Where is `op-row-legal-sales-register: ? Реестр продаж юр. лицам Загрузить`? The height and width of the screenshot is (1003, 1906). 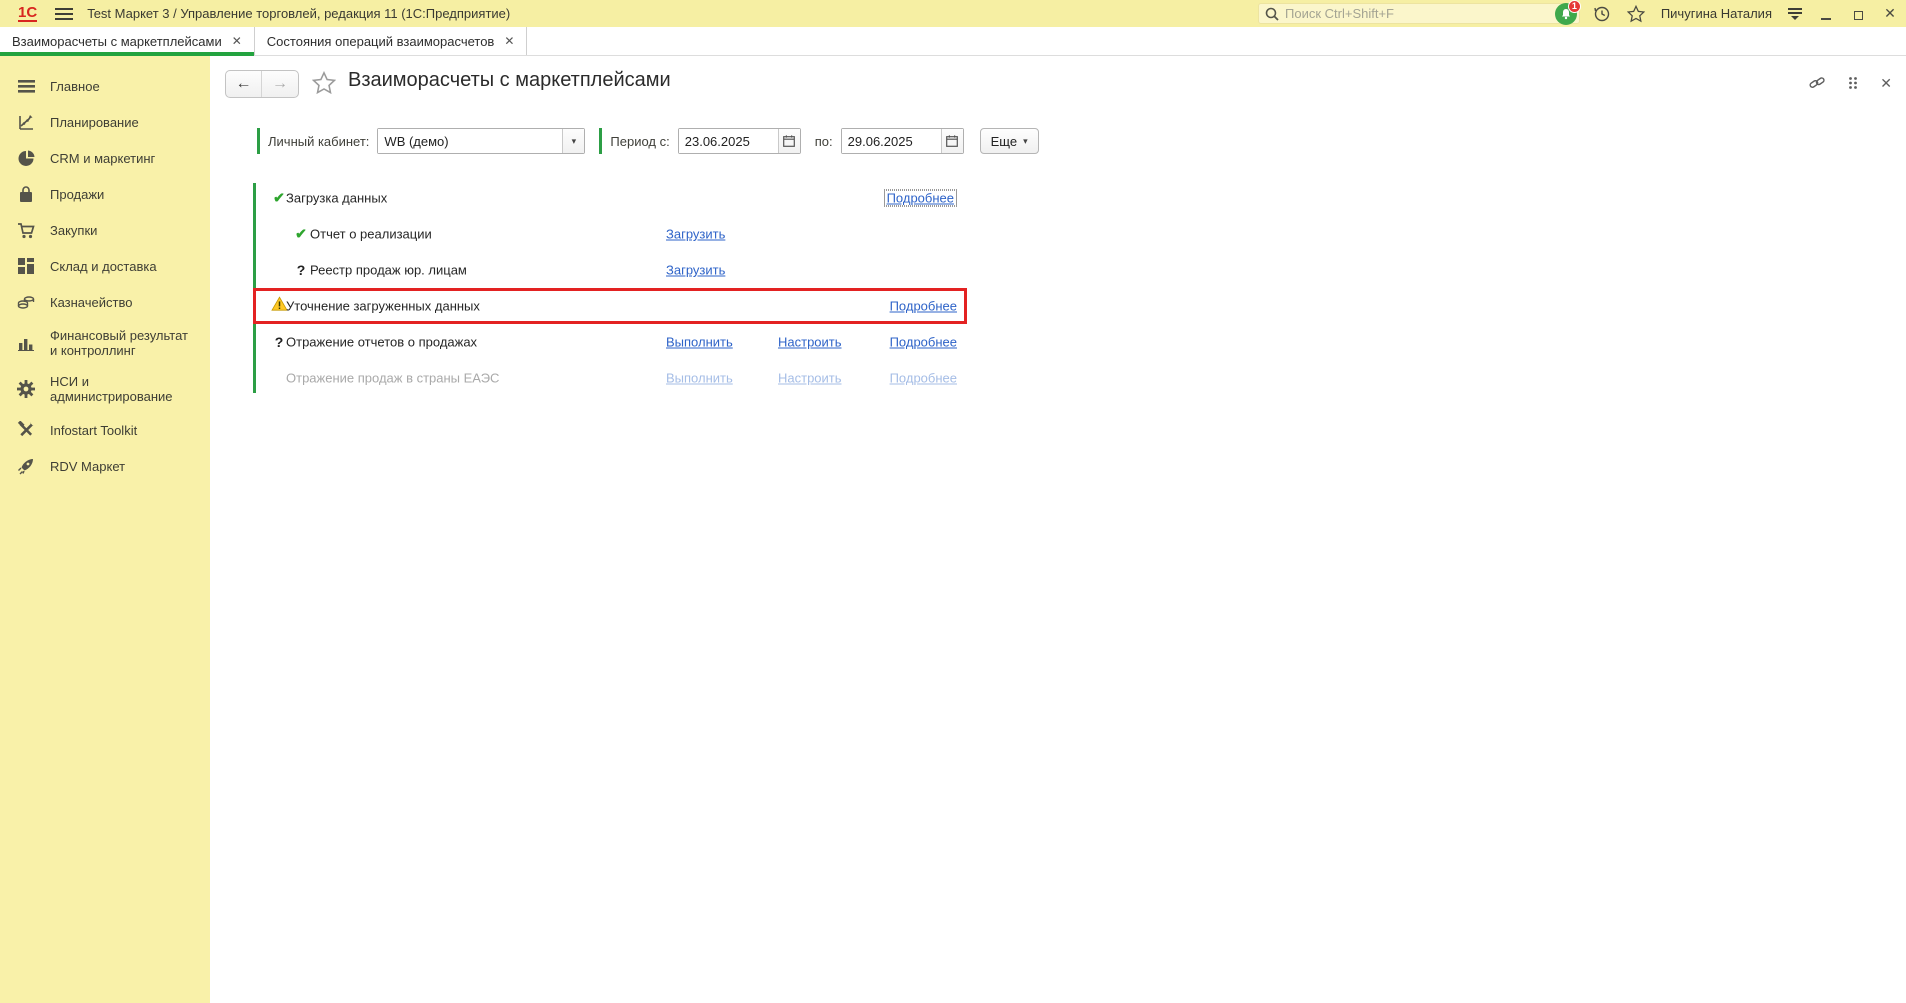
op-row-legal-sales-register: ? Реестр продаж юр. лицам Загрузить is located at coordinates (610, 270).